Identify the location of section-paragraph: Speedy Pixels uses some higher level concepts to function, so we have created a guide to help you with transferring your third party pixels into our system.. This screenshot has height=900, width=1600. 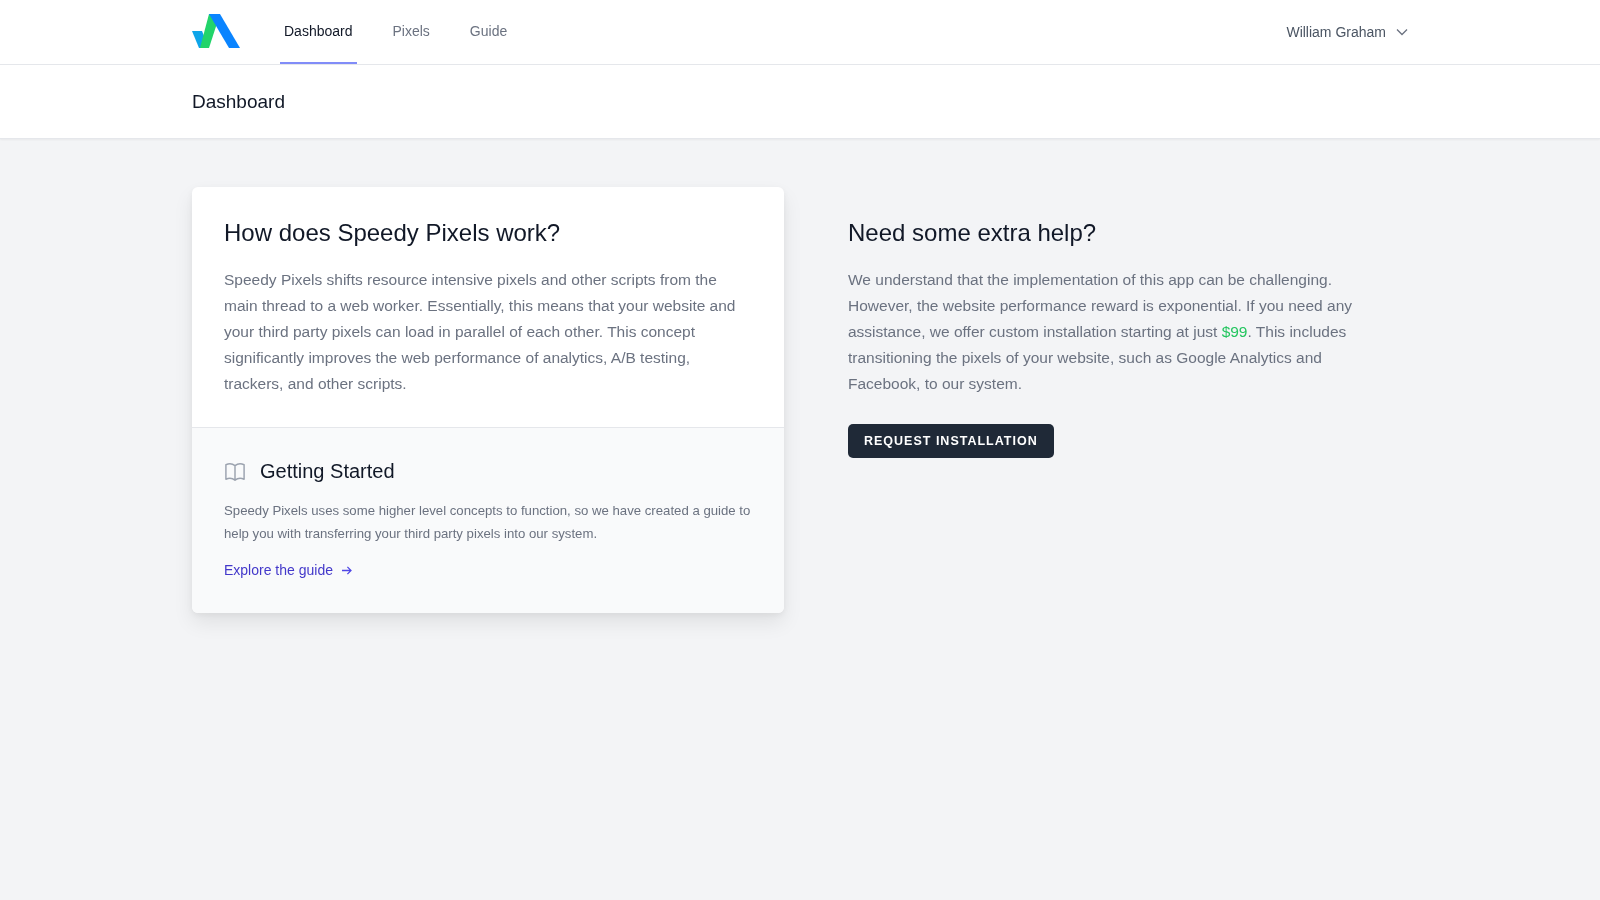
(488, 522).